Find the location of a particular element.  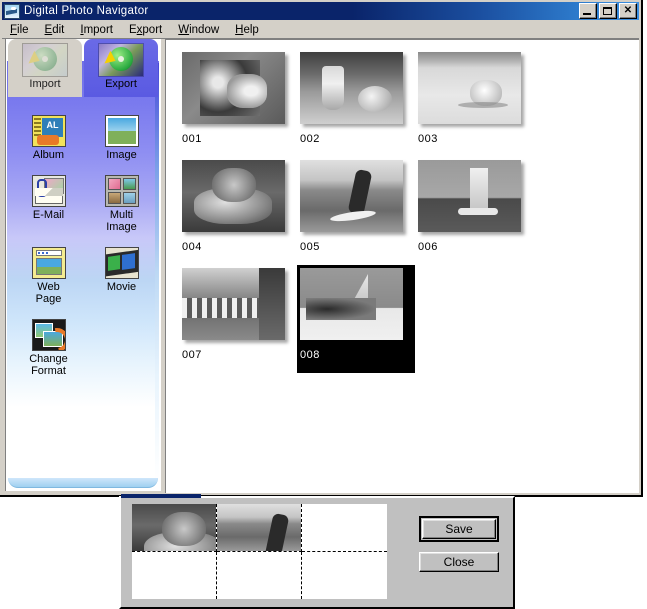

thumbnail-item: 003 is located at coordinates (474, 103).